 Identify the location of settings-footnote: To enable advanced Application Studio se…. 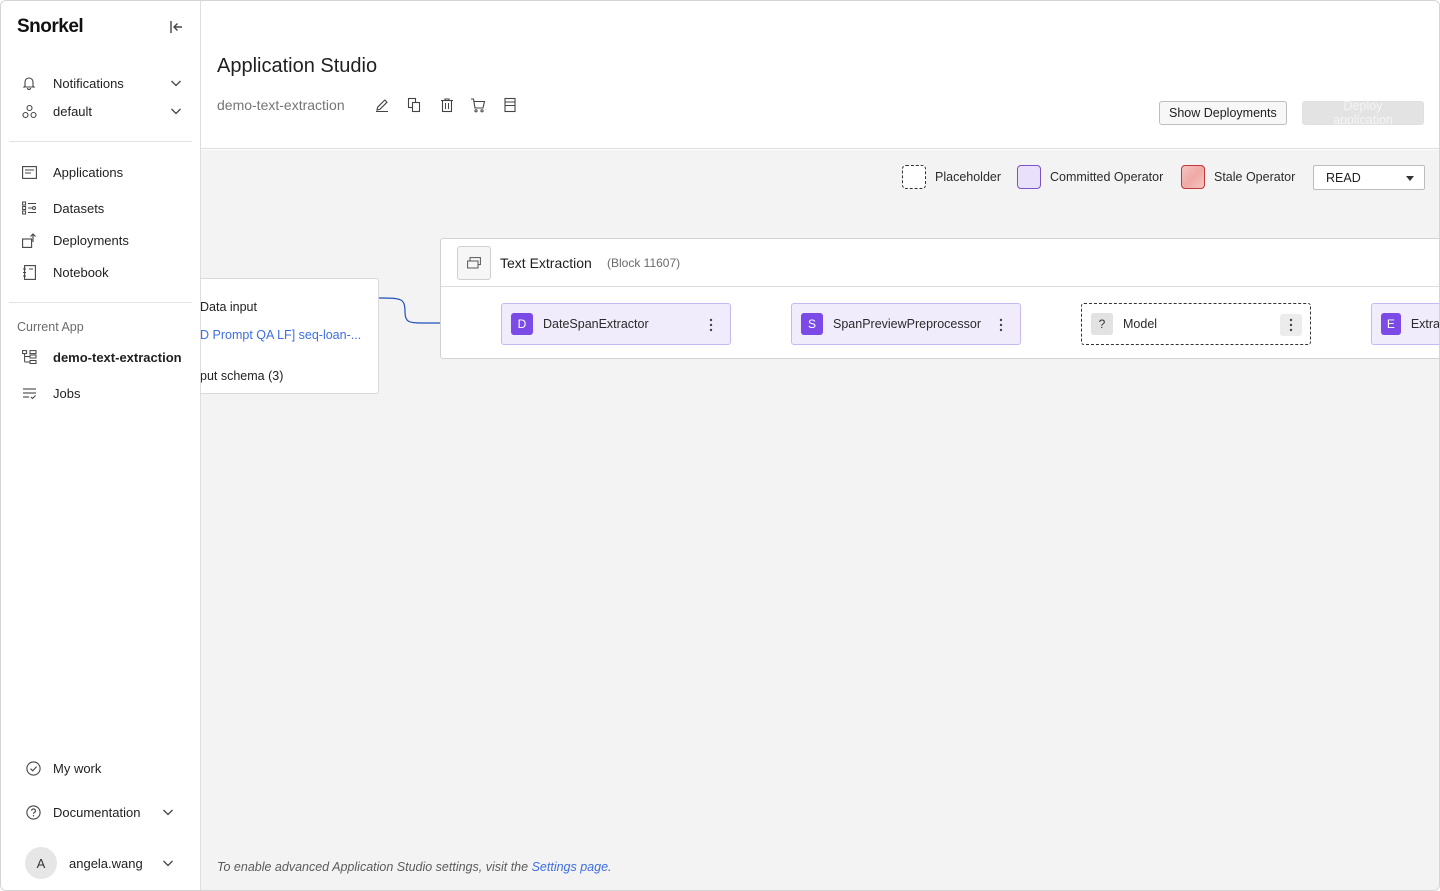
(414, 867).